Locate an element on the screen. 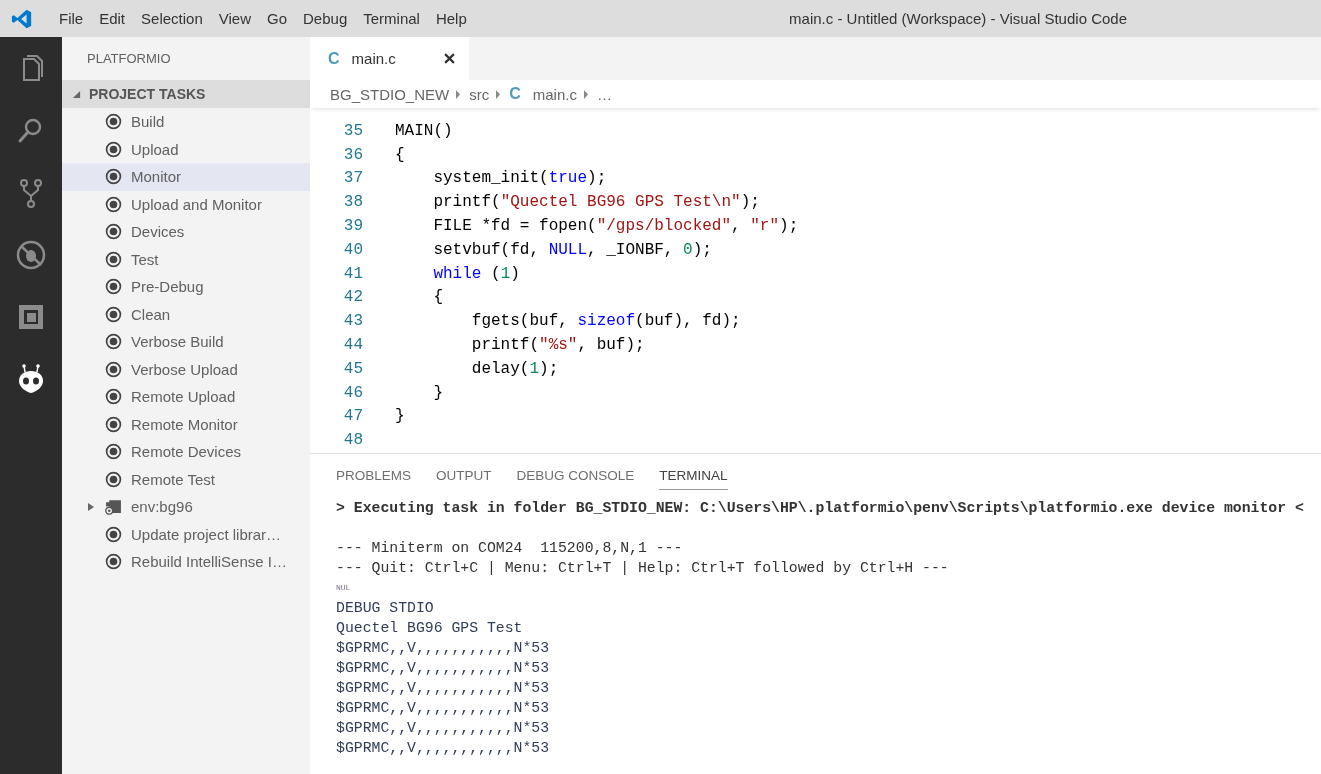 This screenshot has width=1321, height=774. vscode-logo-icon is located at coordinates (22, 18).